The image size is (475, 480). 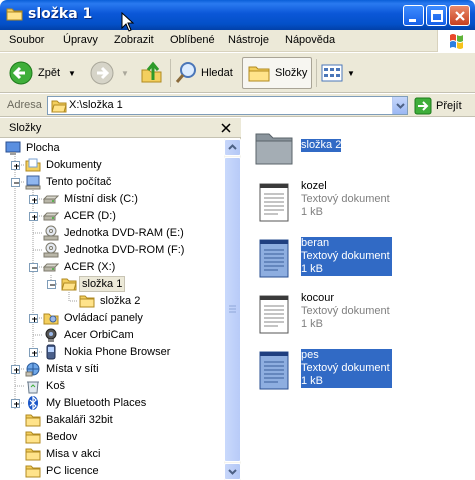 I want to click on documents-icon, so click(x=33, y=164).